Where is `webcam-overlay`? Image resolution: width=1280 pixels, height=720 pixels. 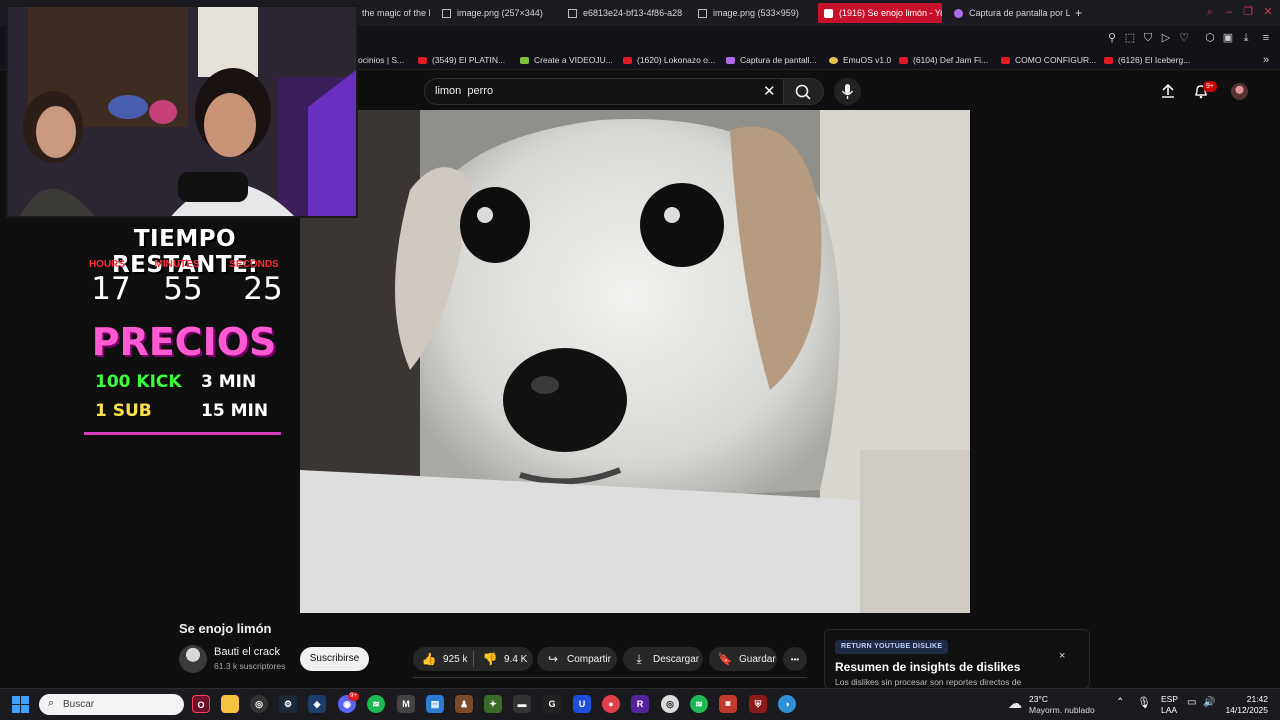
webcam-overlay is located at coordinates (182, 111).